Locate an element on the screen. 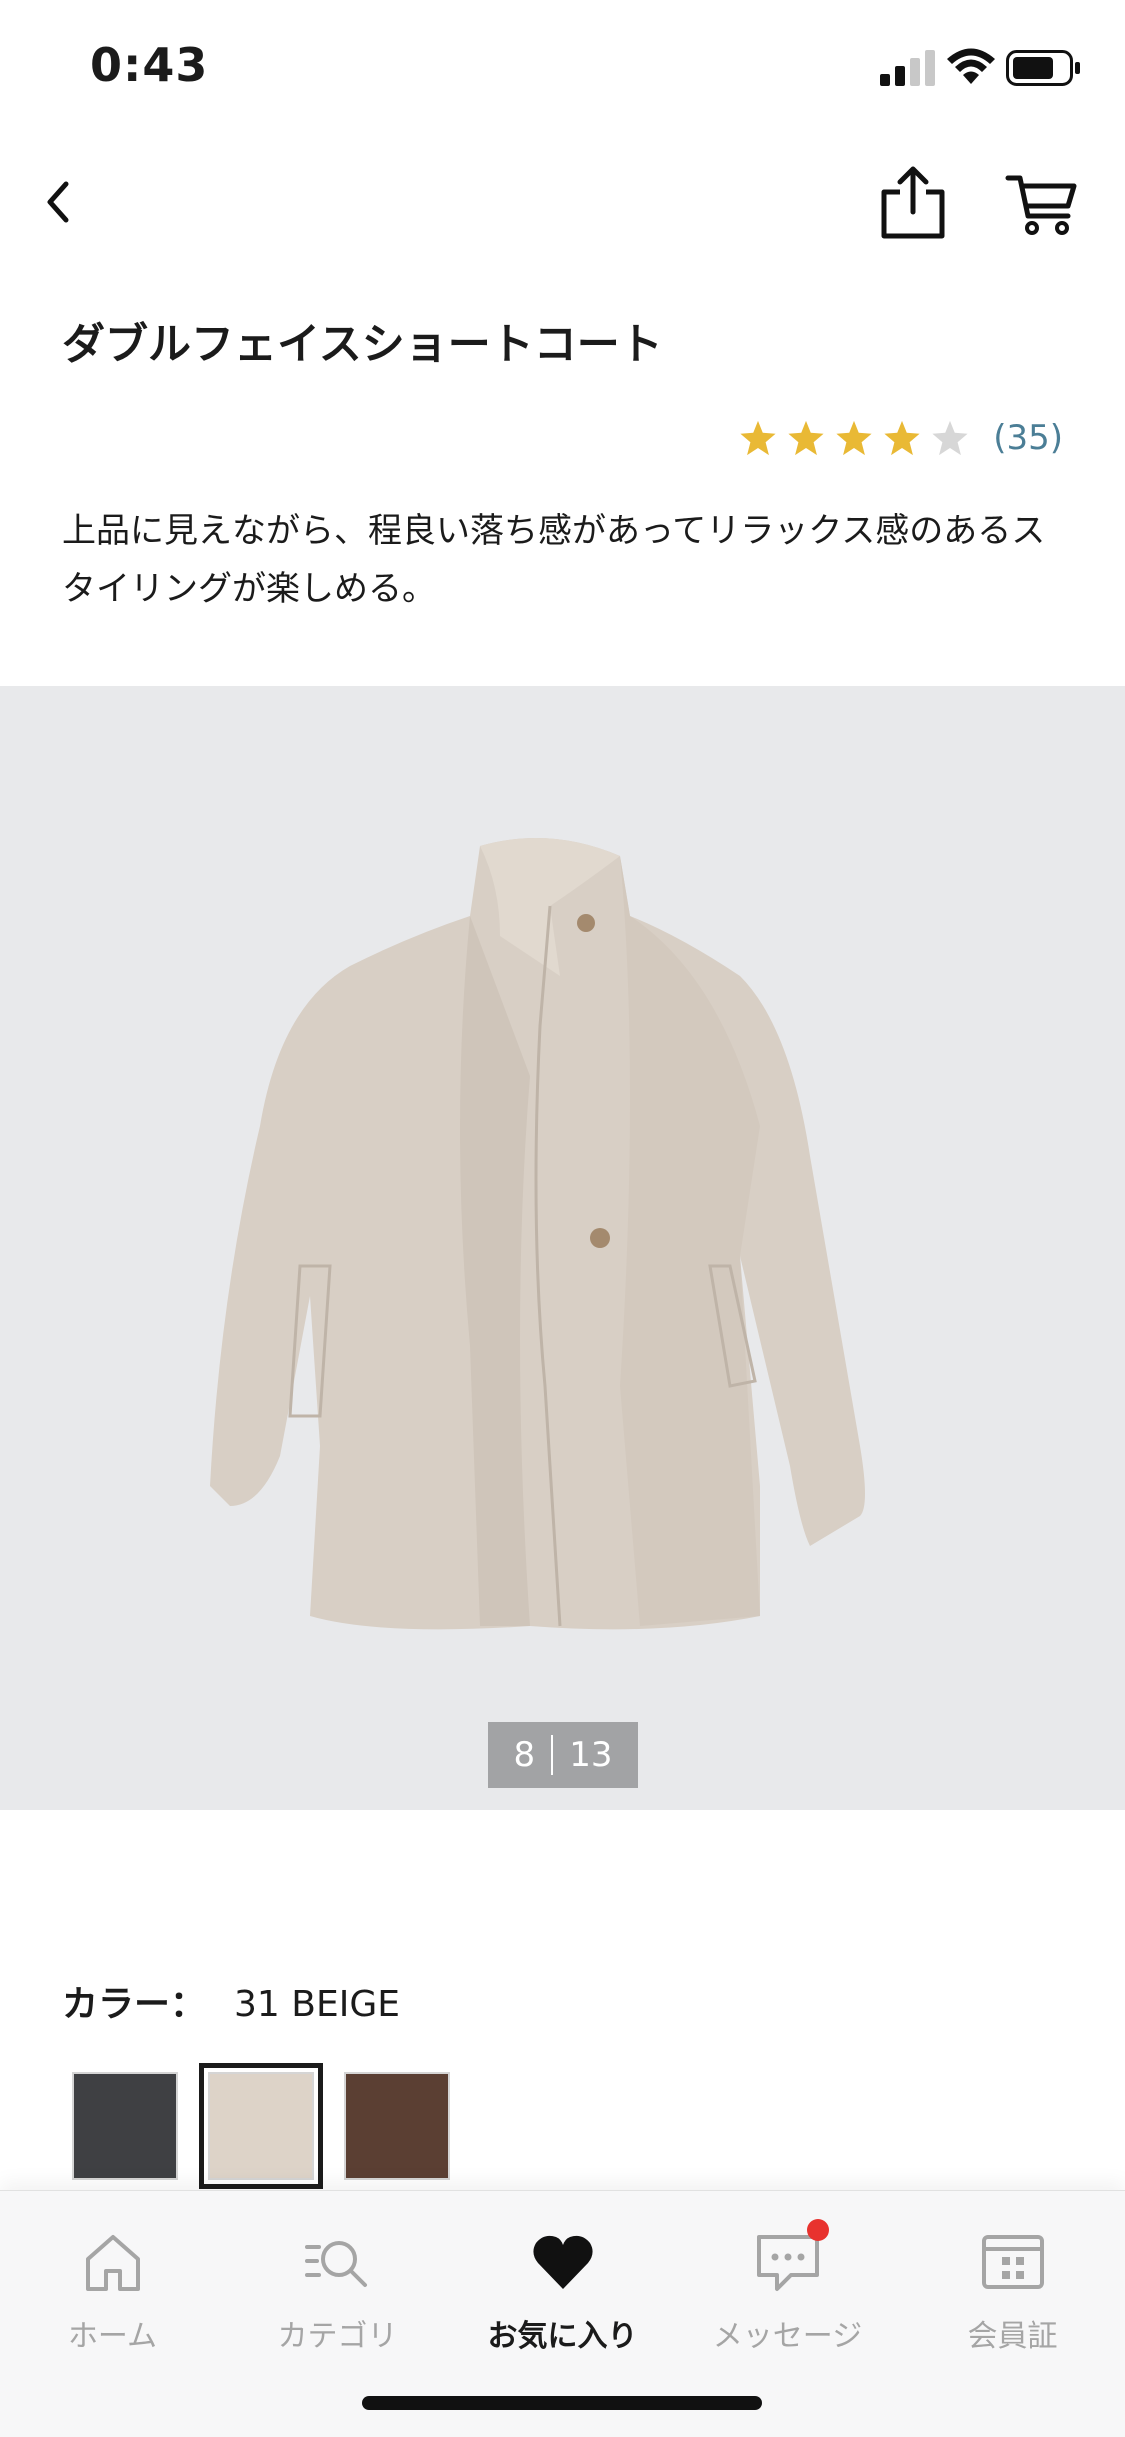 The image size is (1125, 2437). color-swatch-dark-gray is located at coordinates (125, 2126).